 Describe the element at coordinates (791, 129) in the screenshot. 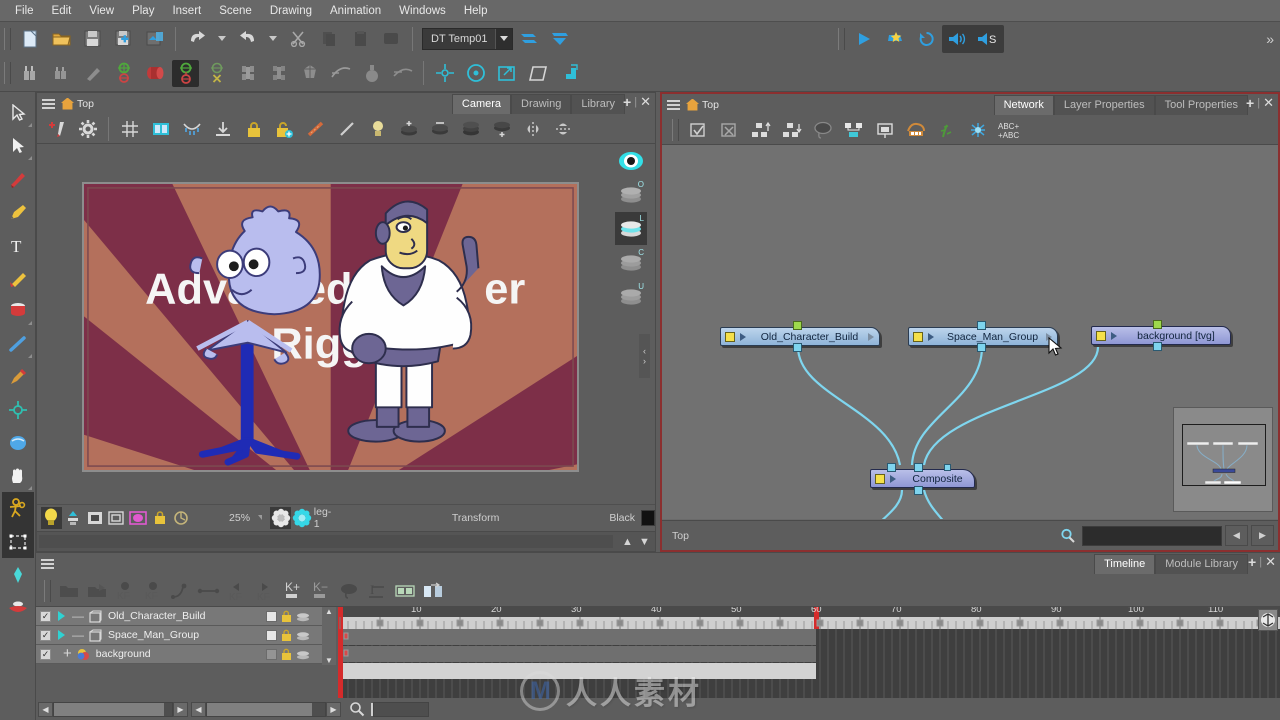

I see `group-down-icon` at that location.